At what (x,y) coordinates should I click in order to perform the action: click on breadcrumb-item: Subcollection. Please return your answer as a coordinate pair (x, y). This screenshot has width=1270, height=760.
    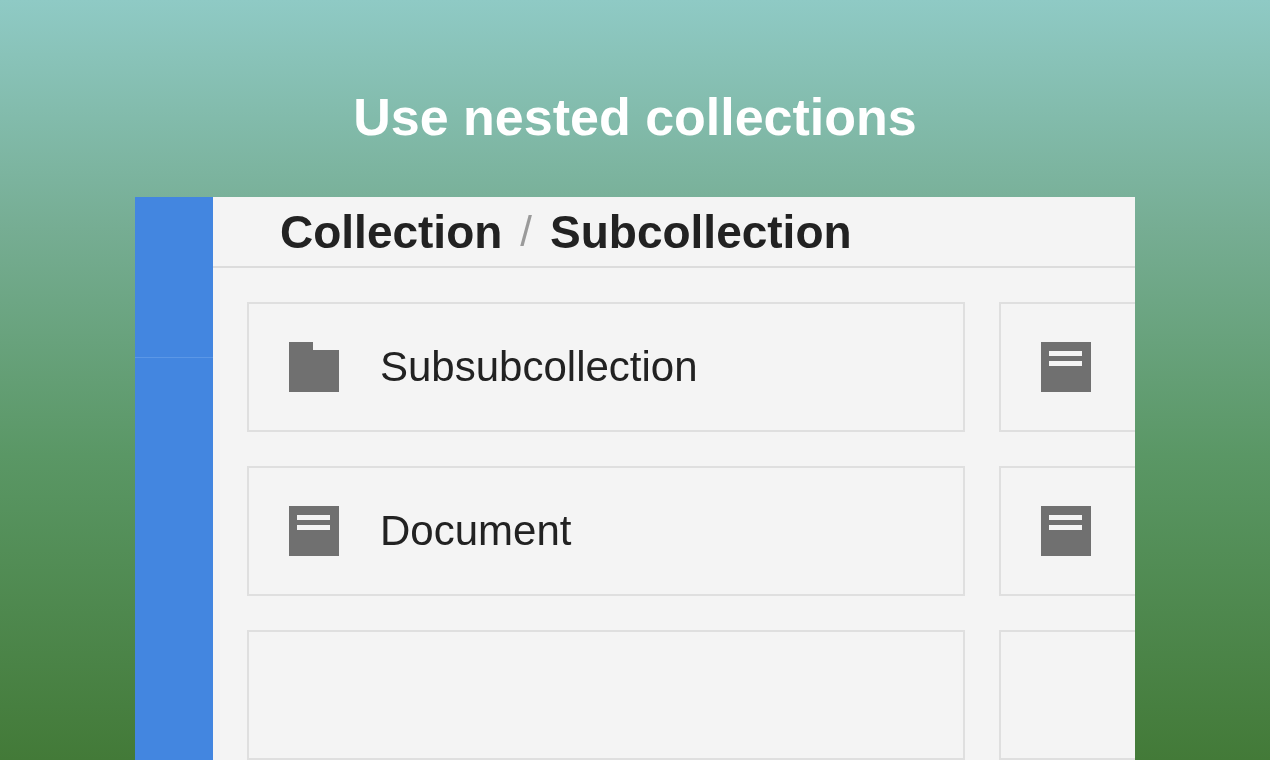
    Looking at the image, I should click on (701, 231).